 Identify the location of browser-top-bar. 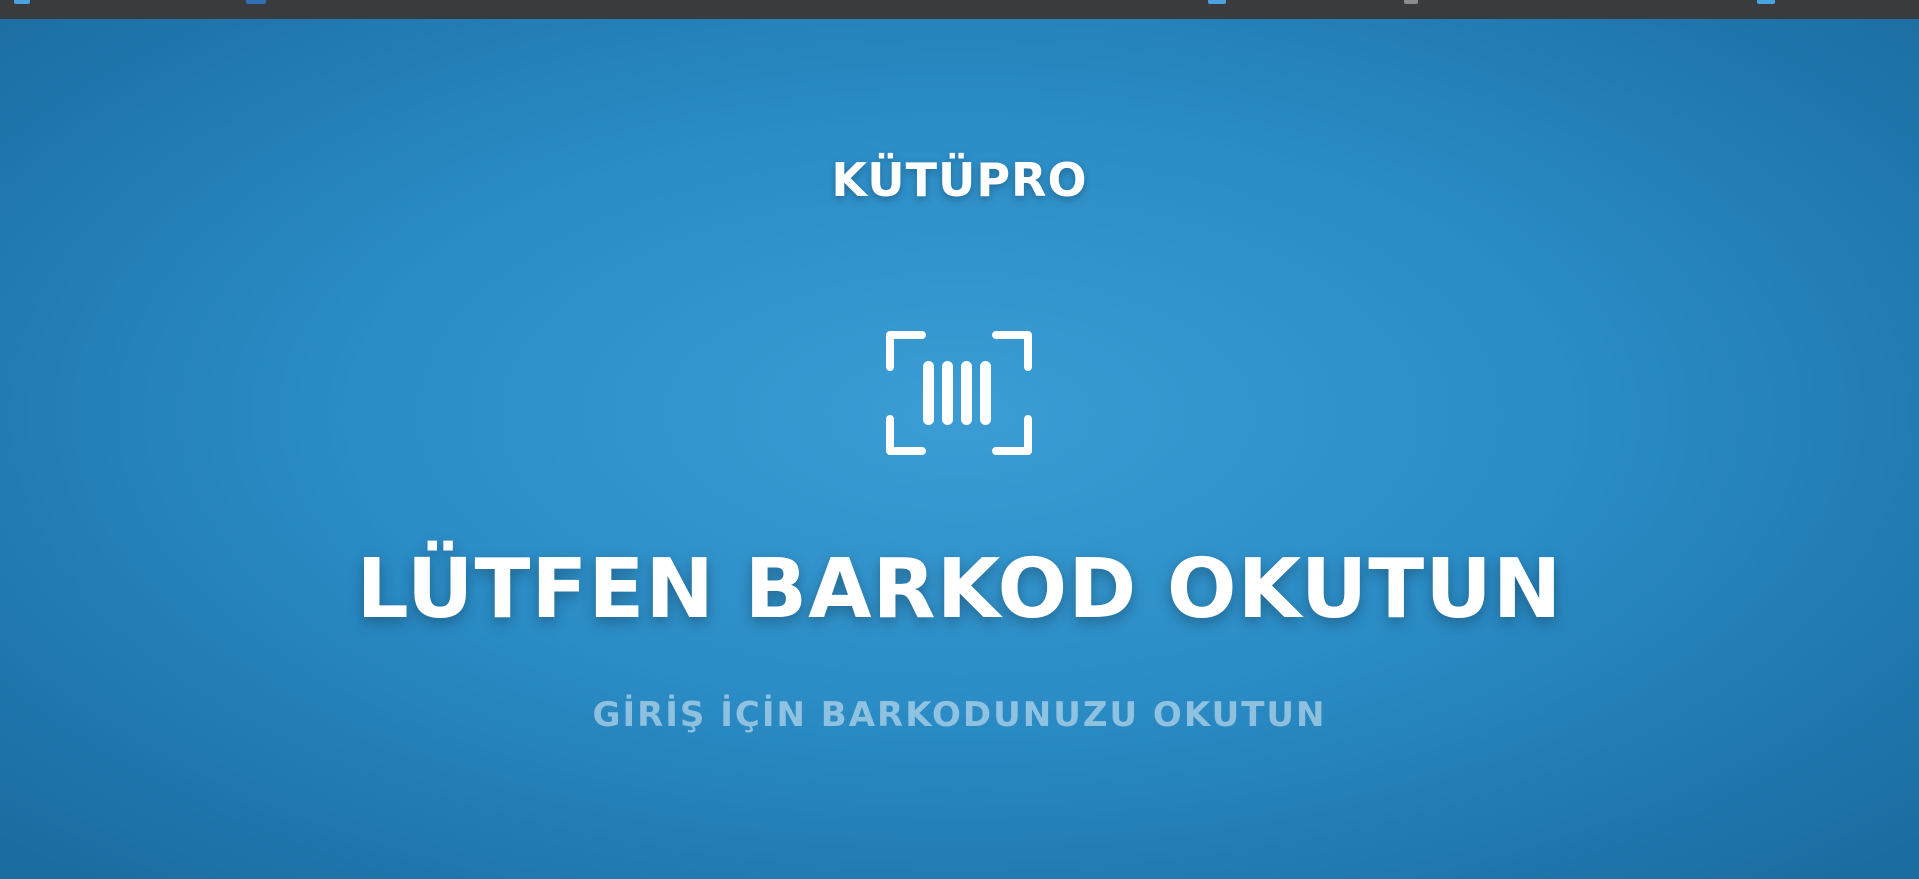
(959, 9).